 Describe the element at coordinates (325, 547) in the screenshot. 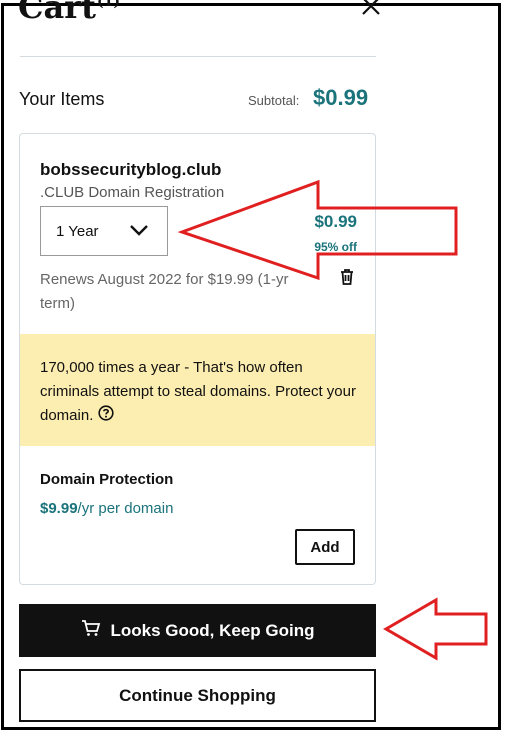

I see `add-protection-button: Add` at that location.